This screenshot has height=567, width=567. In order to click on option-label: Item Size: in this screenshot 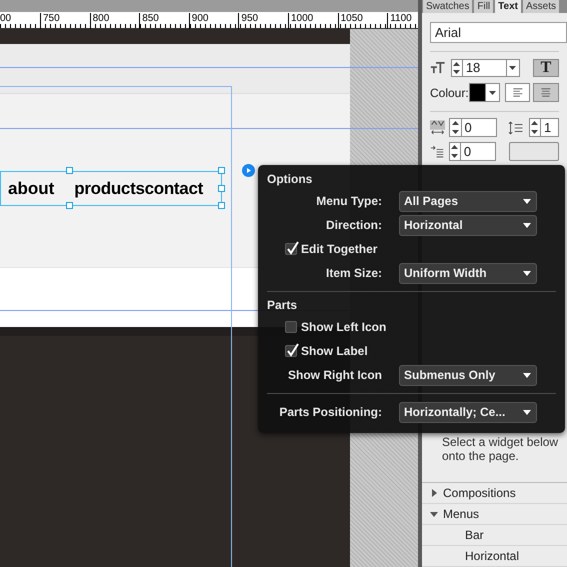, I will do `click(353, 273)`.